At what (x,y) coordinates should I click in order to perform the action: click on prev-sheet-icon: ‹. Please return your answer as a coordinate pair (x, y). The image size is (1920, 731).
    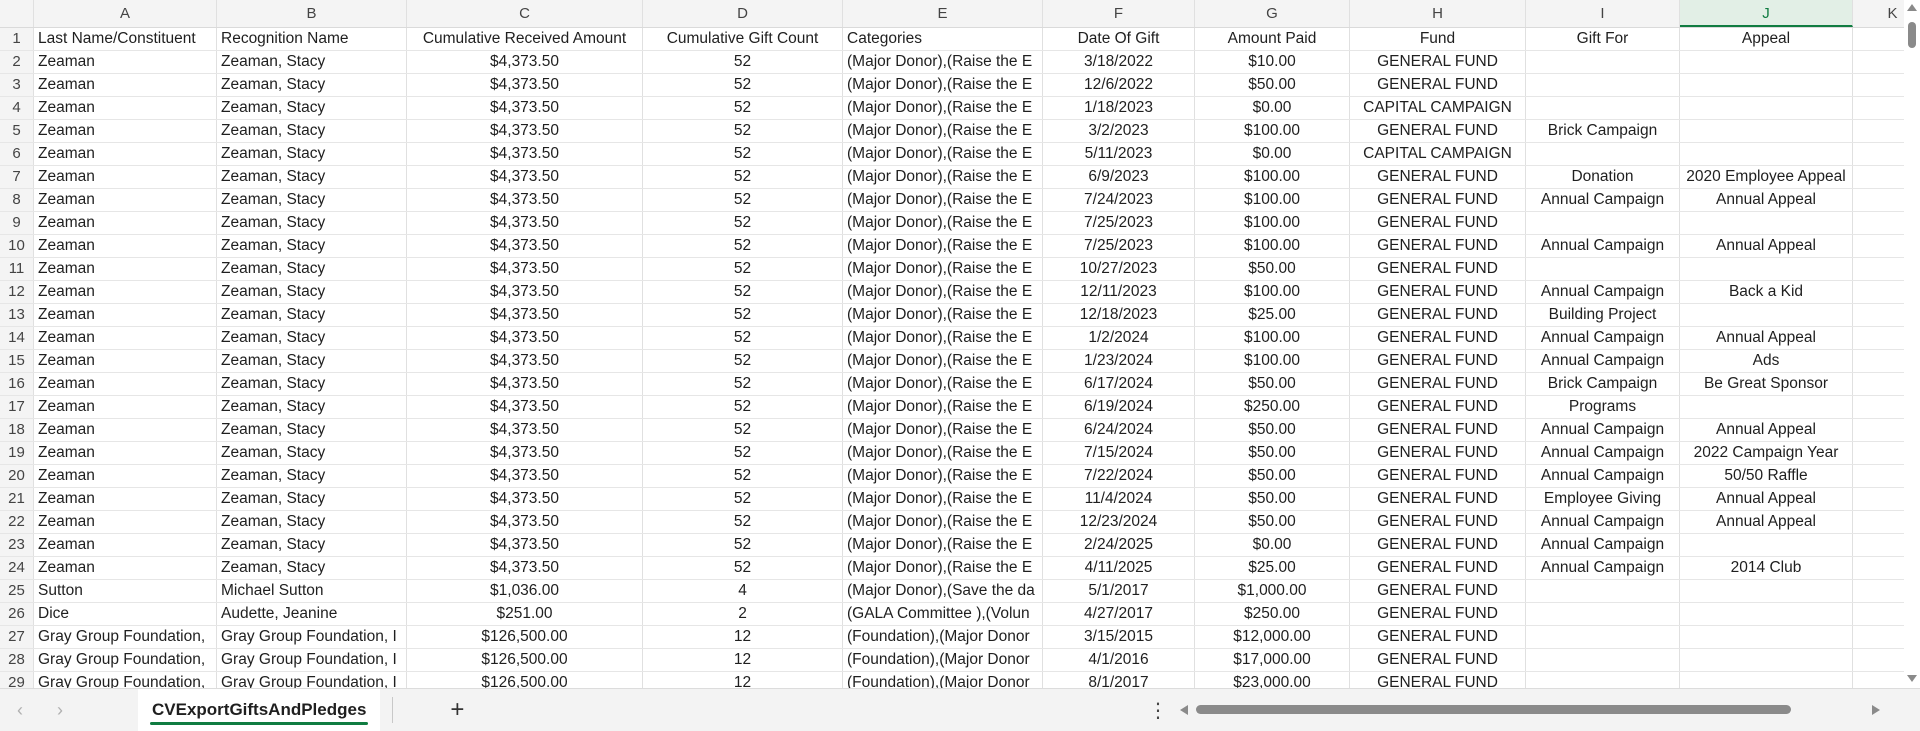
    Looking at the image, I should click on (20, 710).